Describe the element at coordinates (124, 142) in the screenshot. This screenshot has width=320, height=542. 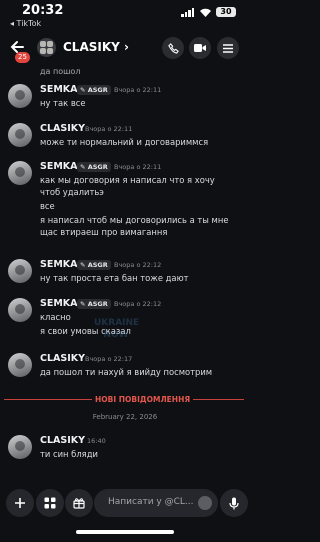
I see `message-text: може ти нормальний и договариммся` at that location.